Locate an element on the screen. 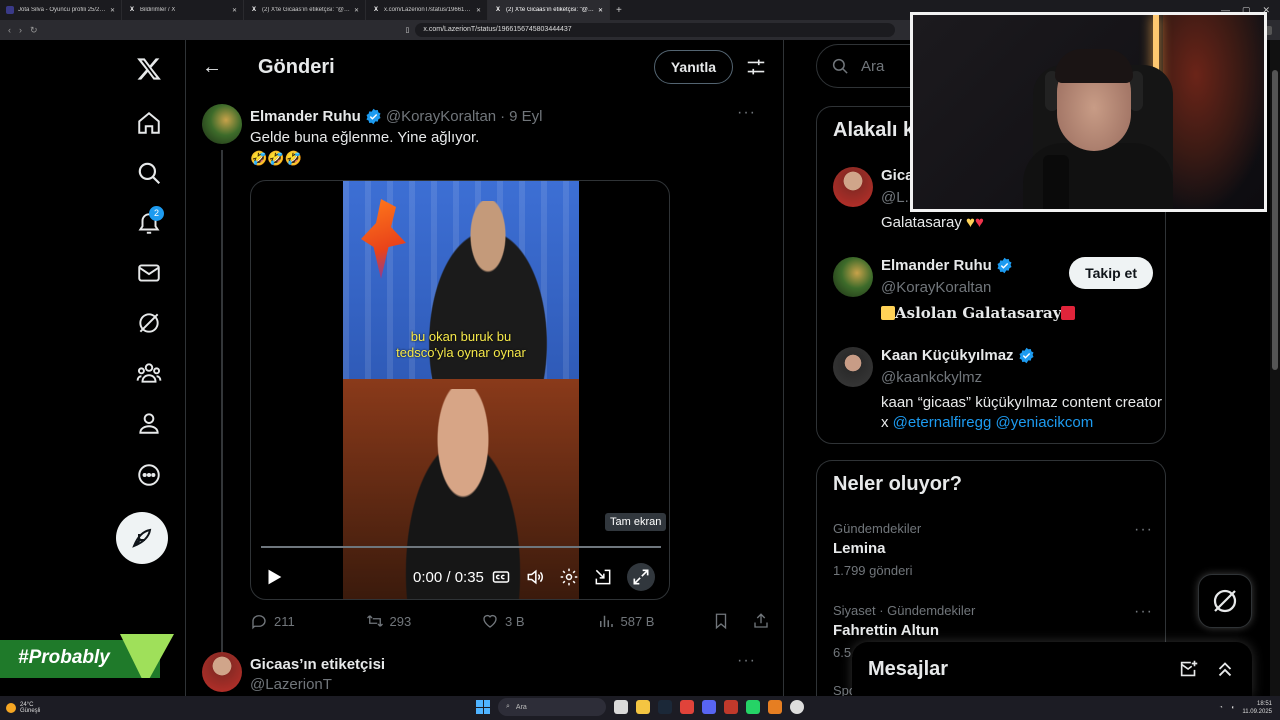 The height and width of the screenshot is (720, 1280). home-icon is located at coordinates (149, 123).